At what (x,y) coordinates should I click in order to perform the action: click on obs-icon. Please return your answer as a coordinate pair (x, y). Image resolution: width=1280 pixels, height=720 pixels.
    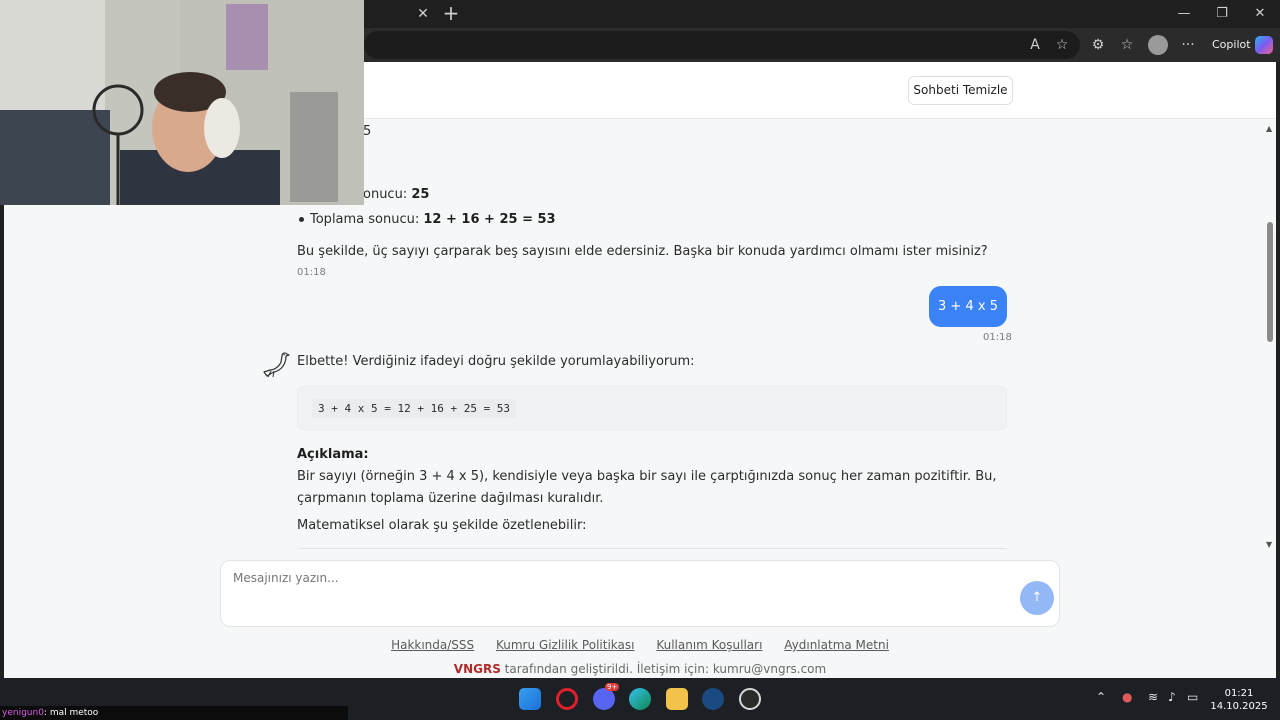
    Looking at the image, I should click on (750, 699).